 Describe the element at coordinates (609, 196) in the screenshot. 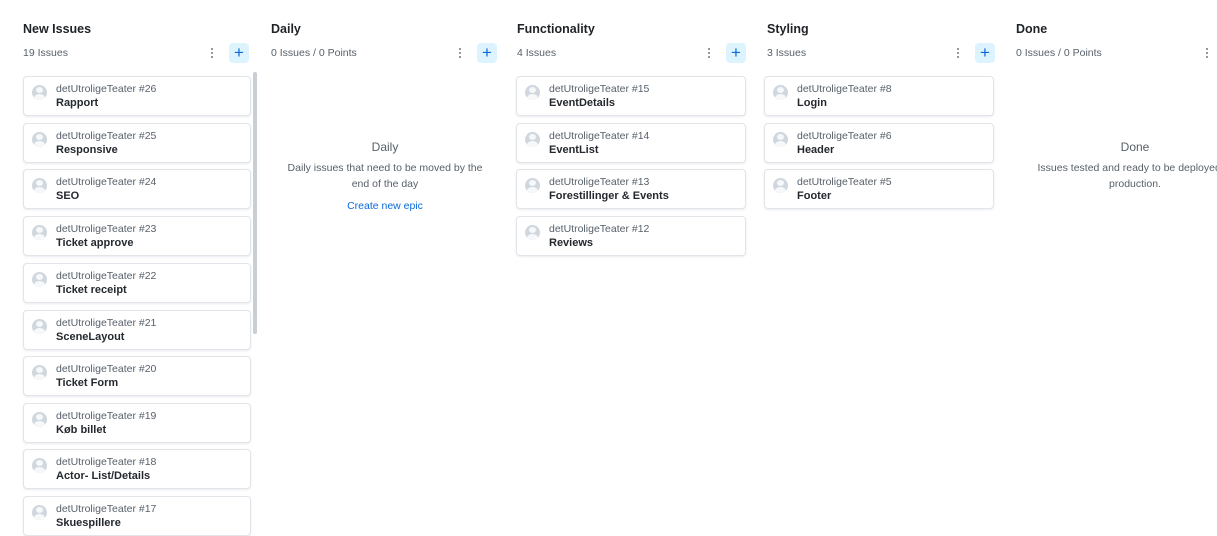

I see `card-title: Forestillinger & Events` at that location.